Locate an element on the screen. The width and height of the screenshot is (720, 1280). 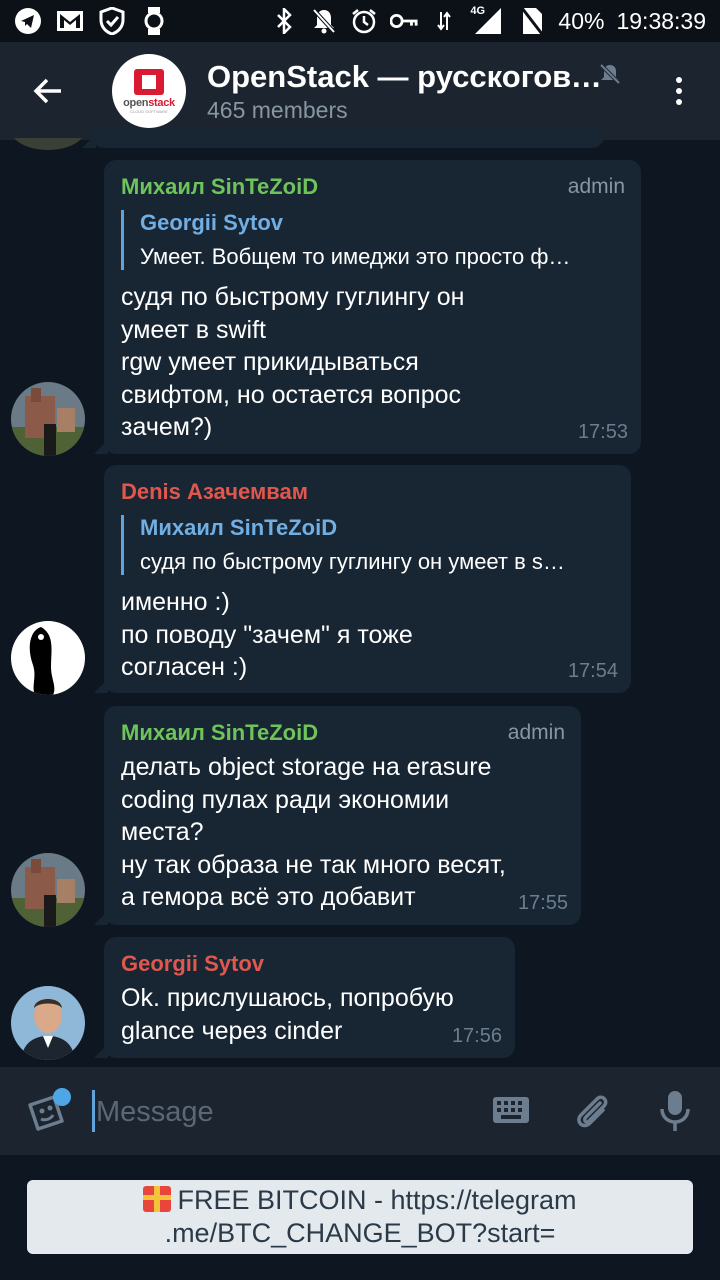
status-bar: 4G 40% 19:38:39 is located at coordinates (360, 21).